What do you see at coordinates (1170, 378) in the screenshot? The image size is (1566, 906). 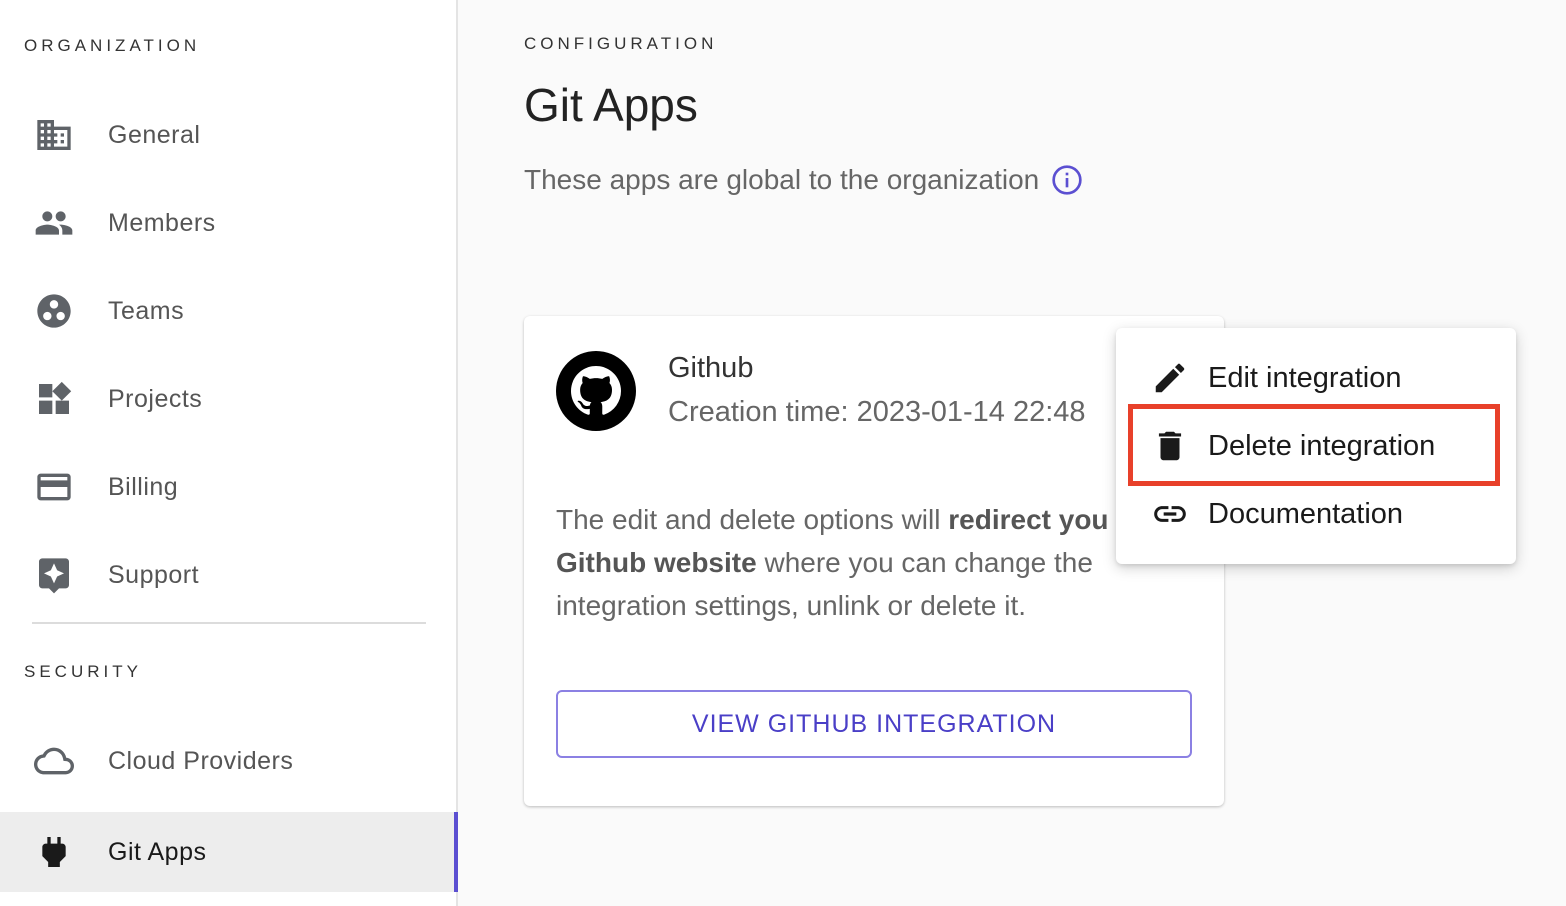 I see `pencil-icon` at bounding box center [1170, 378].